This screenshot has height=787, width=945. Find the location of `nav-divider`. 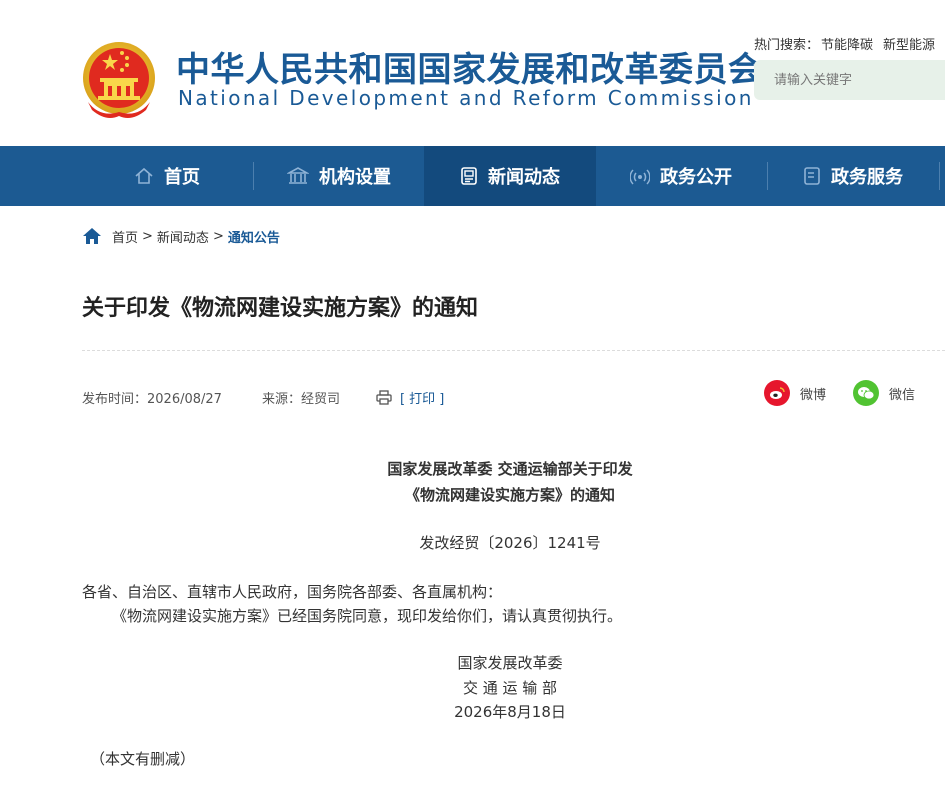

nav-divider is located at coordinates (939, 176).